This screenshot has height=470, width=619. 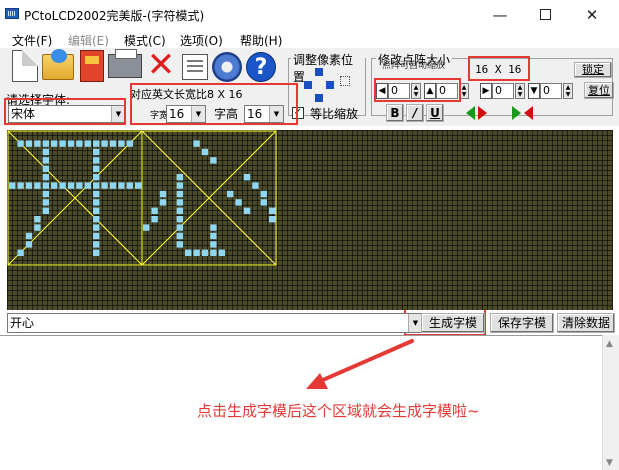 What do you see at coordinates (88, 40) in the screenshot?
I see `menu-edit: 编辑(E)` at bounding box center [88, 40].